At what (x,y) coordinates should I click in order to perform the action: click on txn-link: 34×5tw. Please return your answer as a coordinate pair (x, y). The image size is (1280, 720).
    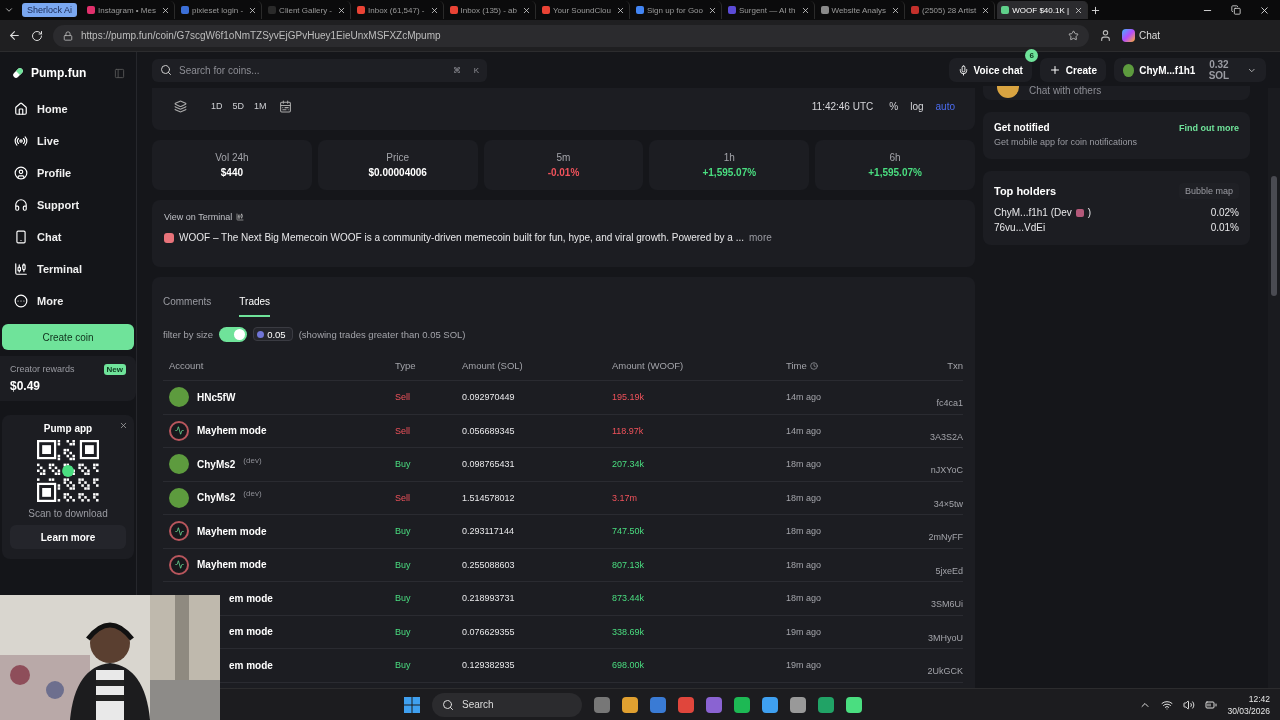
    Looking at the image, I should click on (918, 503).